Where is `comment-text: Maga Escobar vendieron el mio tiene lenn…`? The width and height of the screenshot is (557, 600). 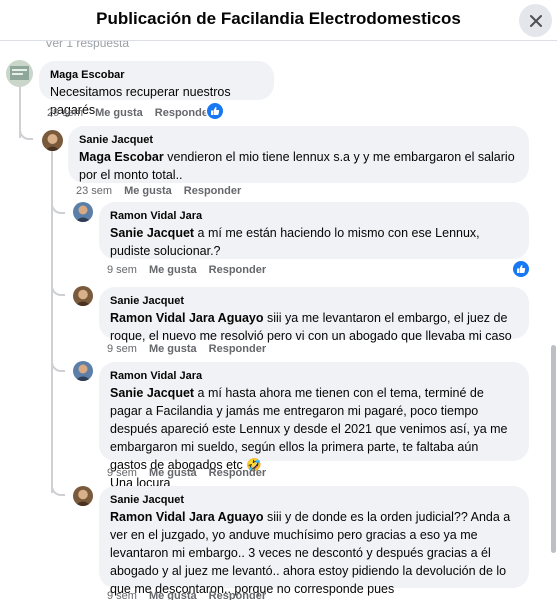 comment-text: Maga Escobar vendieron el mio tiene lenn… is located at coordinates (298, 166).